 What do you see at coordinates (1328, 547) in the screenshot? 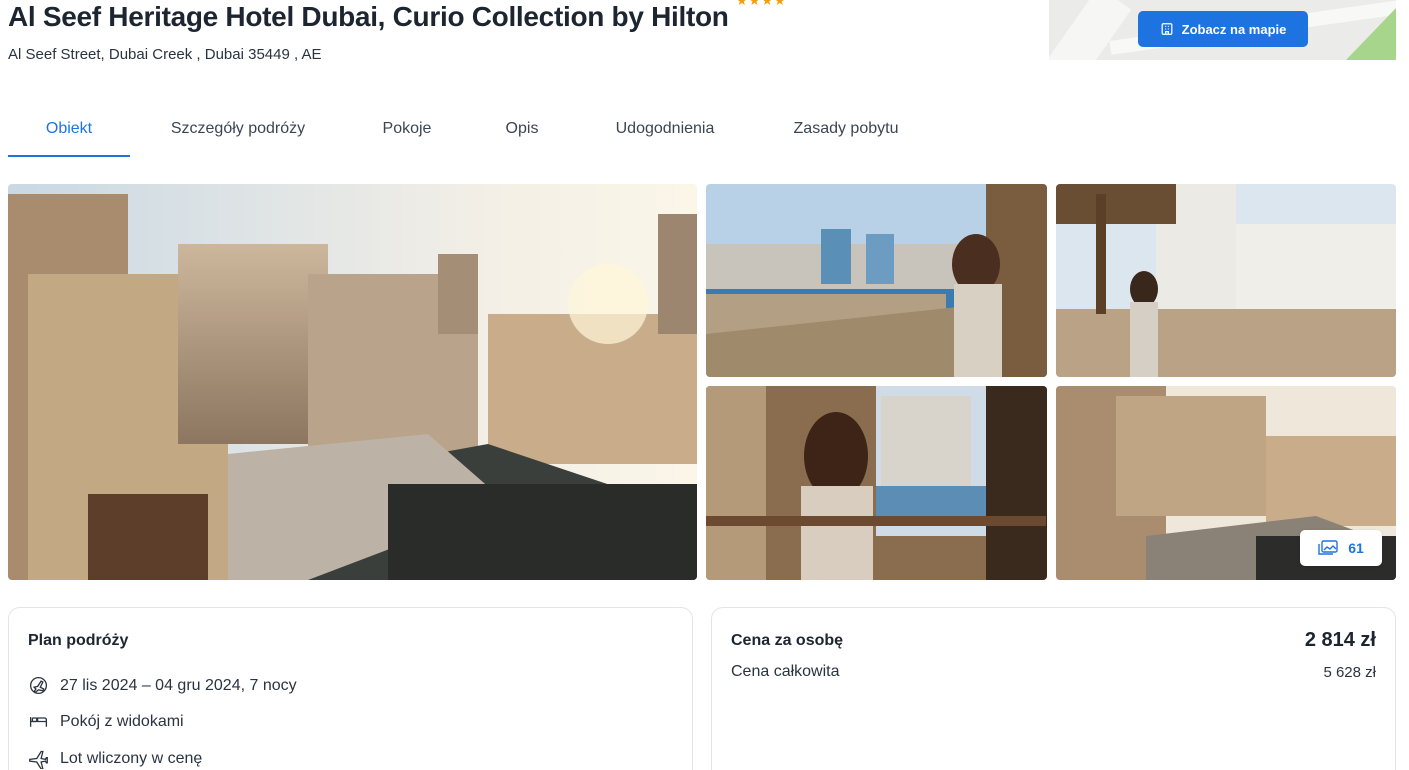
I see `gallery-icon` at bounding box center [1328, 547].